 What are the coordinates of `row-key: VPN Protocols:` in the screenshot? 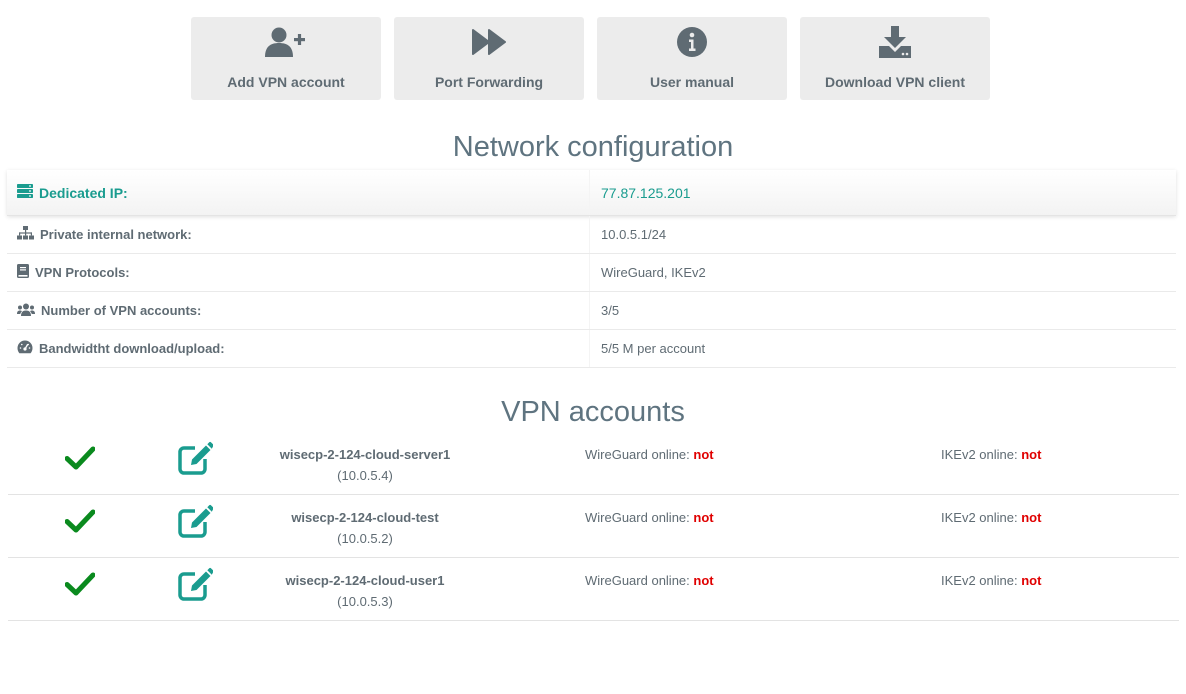 It's located at (73, 272).